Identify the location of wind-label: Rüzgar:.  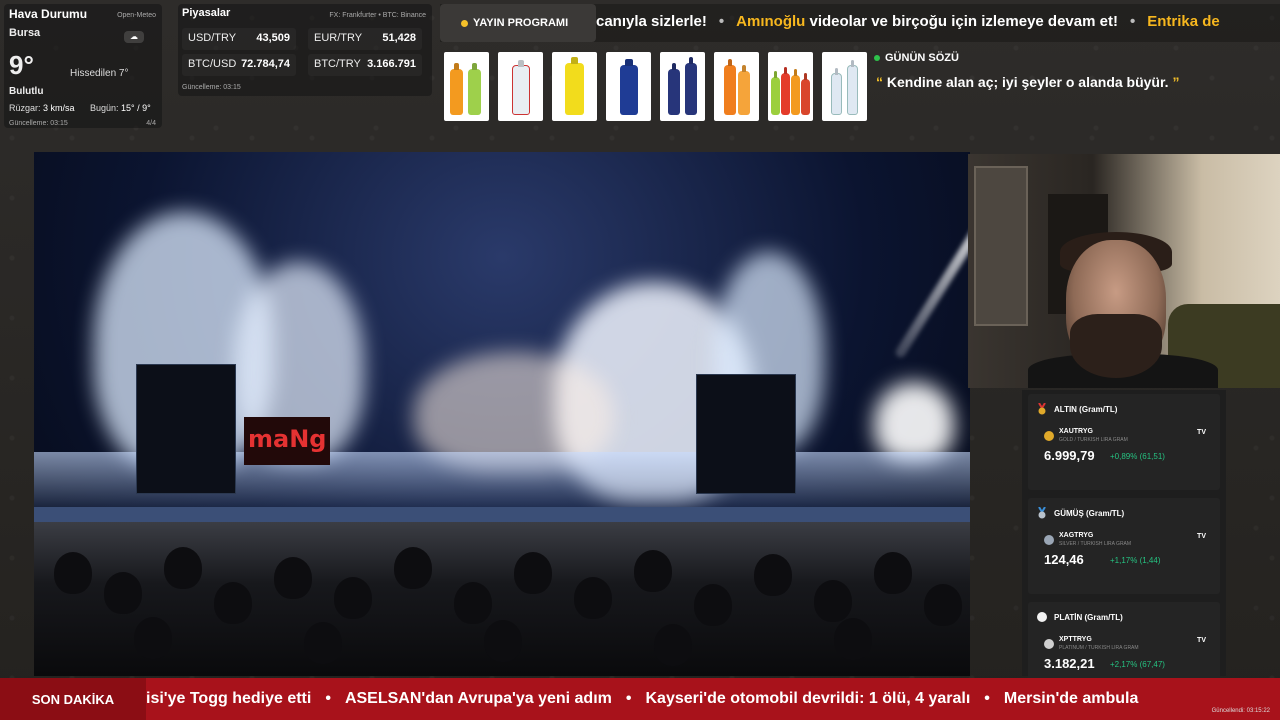
(25, 108).